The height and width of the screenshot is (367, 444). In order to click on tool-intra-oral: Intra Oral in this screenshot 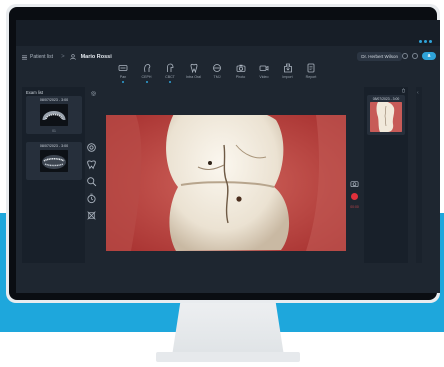, I will do `click(194, 78)`.